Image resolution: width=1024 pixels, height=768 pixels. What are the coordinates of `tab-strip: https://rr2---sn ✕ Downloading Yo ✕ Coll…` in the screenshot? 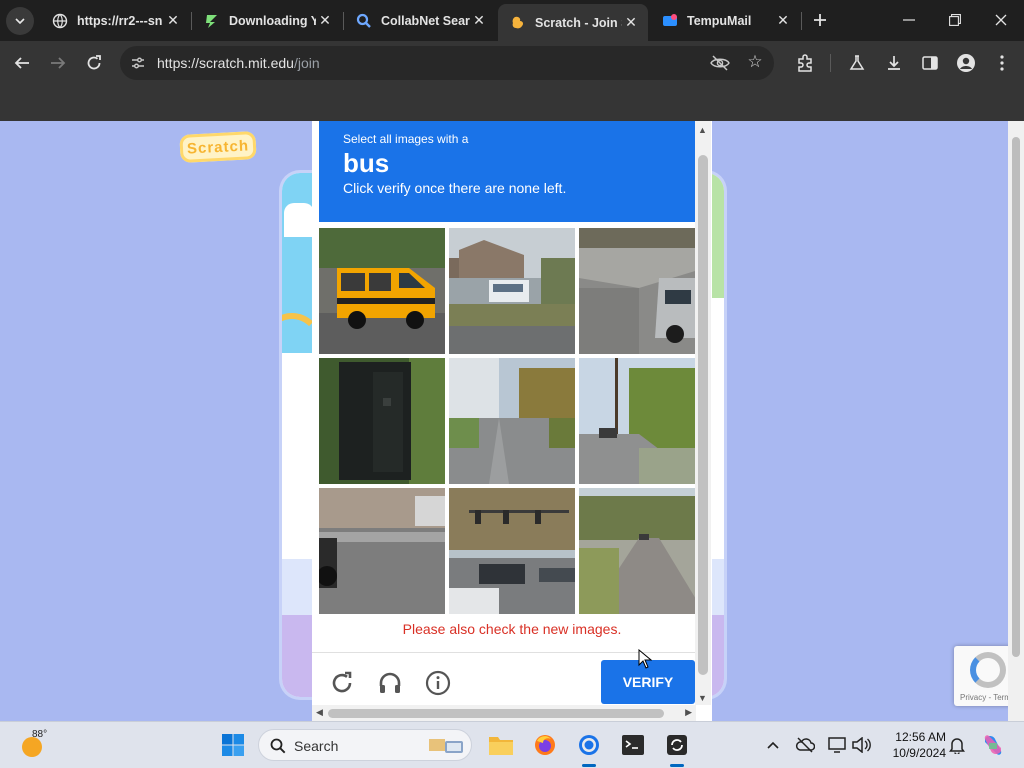 It's located at (512, 20).